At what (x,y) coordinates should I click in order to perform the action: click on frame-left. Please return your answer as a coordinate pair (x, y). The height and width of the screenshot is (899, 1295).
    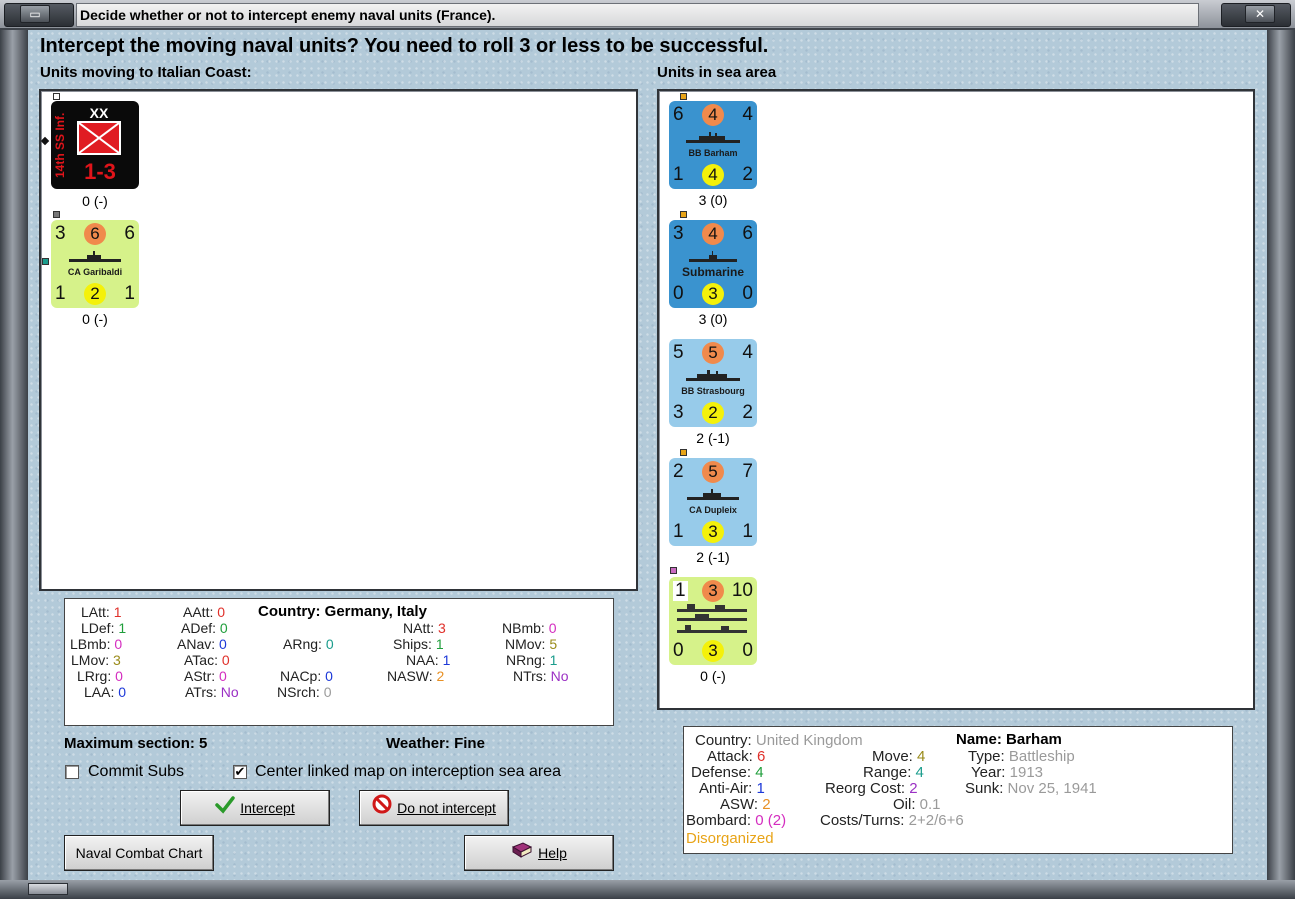
    Looking at the image, I should click on (14, 456).